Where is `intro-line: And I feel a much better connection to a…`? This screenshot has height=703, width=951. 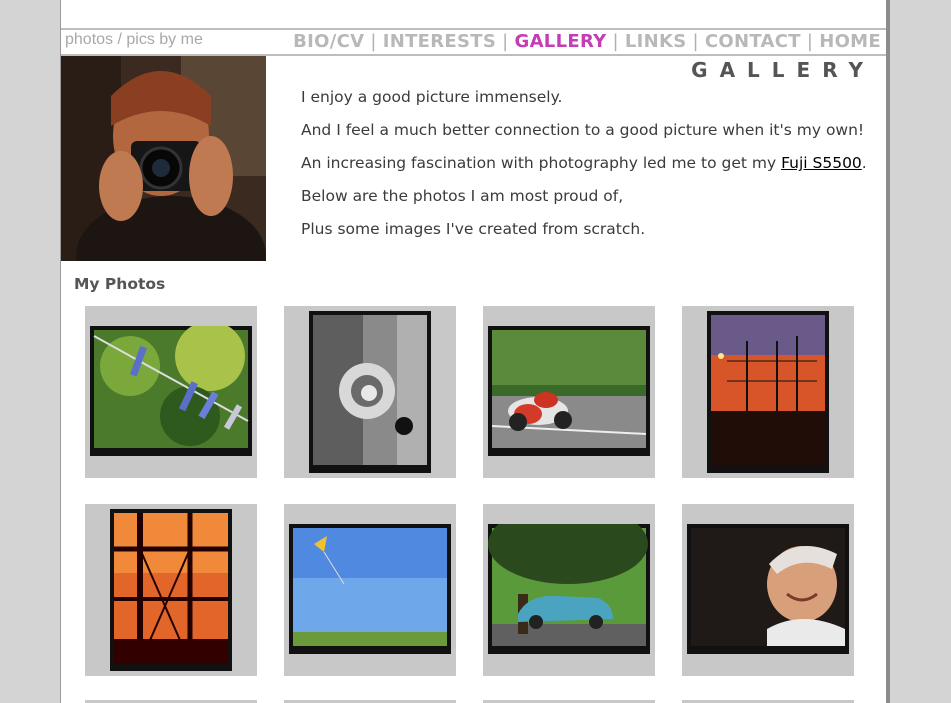 intro-line: And I feel a much better connection to a… is located at coordinates (583, 130).